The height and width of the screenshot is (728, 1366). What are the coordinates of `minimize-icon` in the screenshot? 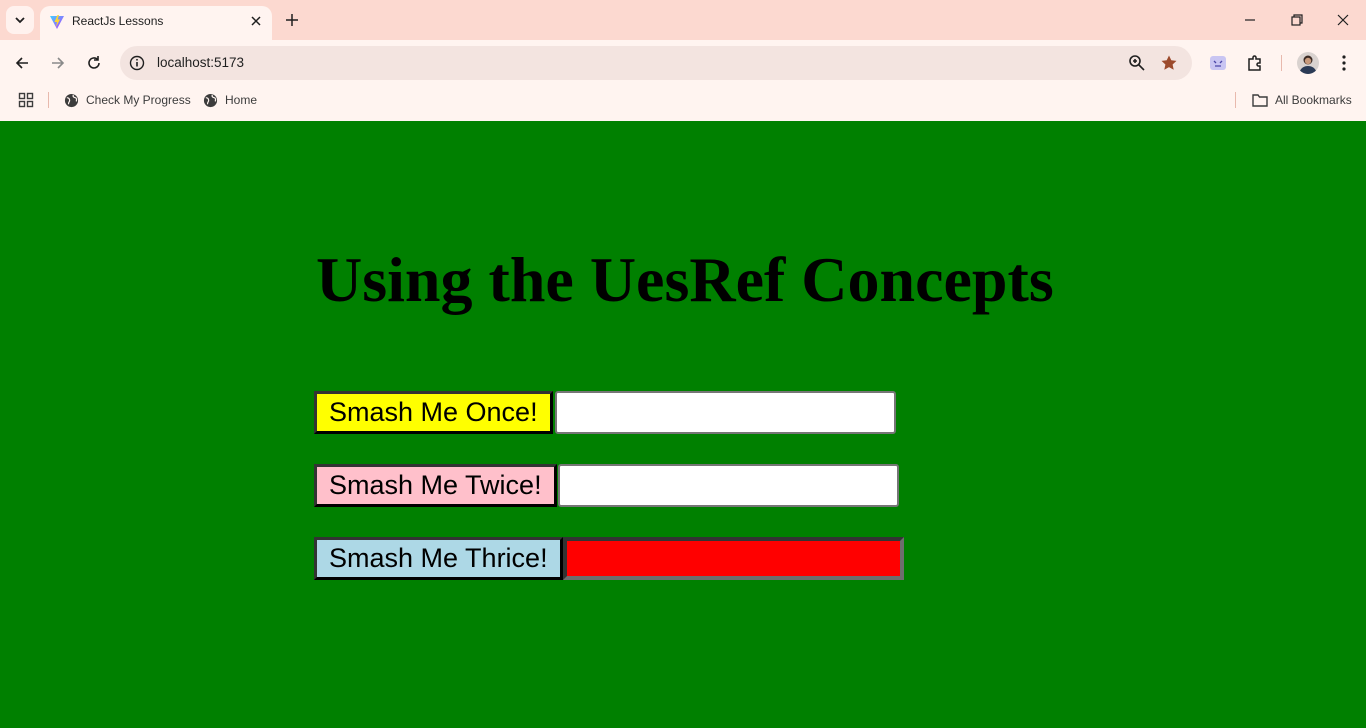 It's located at (1250, 20).